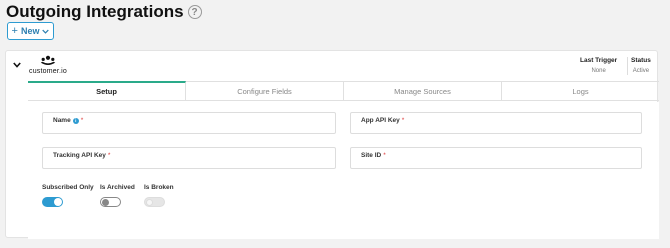  Describe the element at coordinates (17, 65) in the screenshot. I see `collapse-chevron-icon` at that location.